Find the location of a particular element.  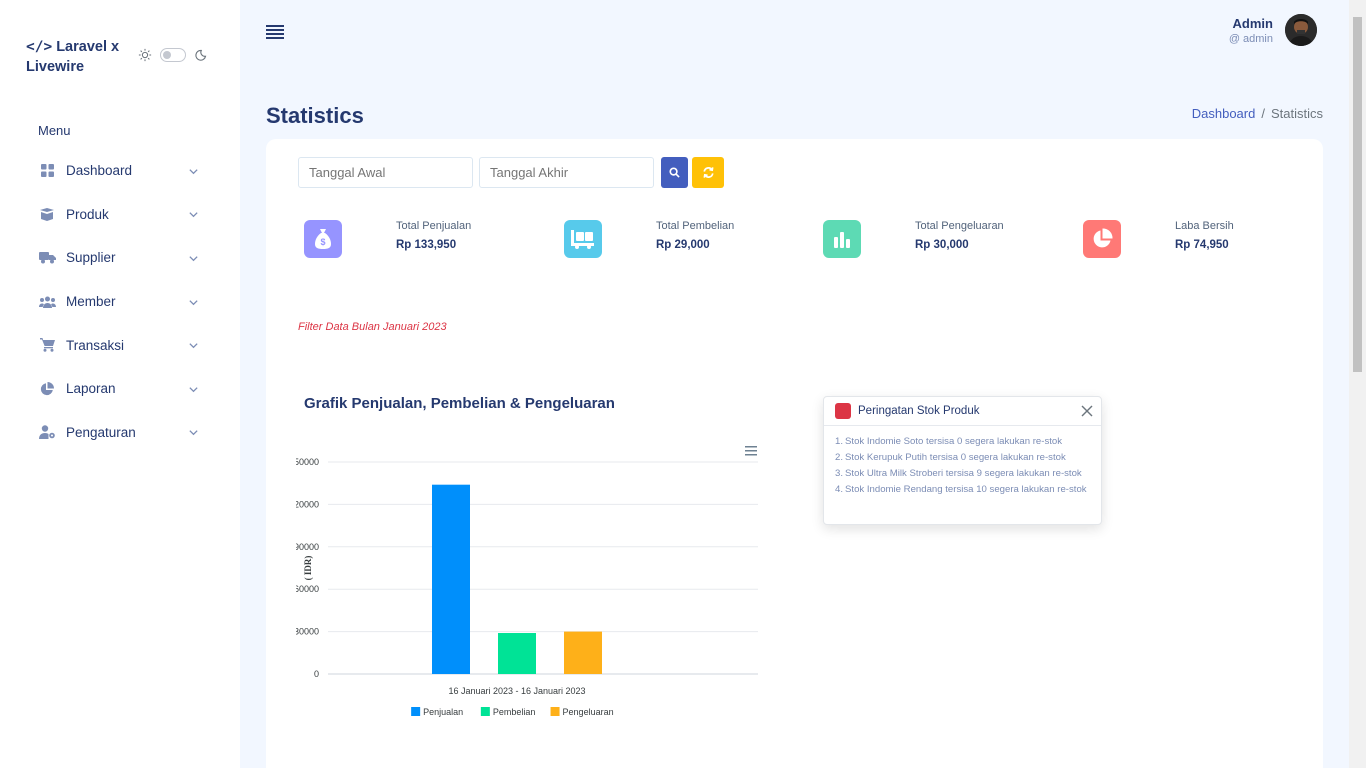

close-icon is located at coordinates (1087, 411).